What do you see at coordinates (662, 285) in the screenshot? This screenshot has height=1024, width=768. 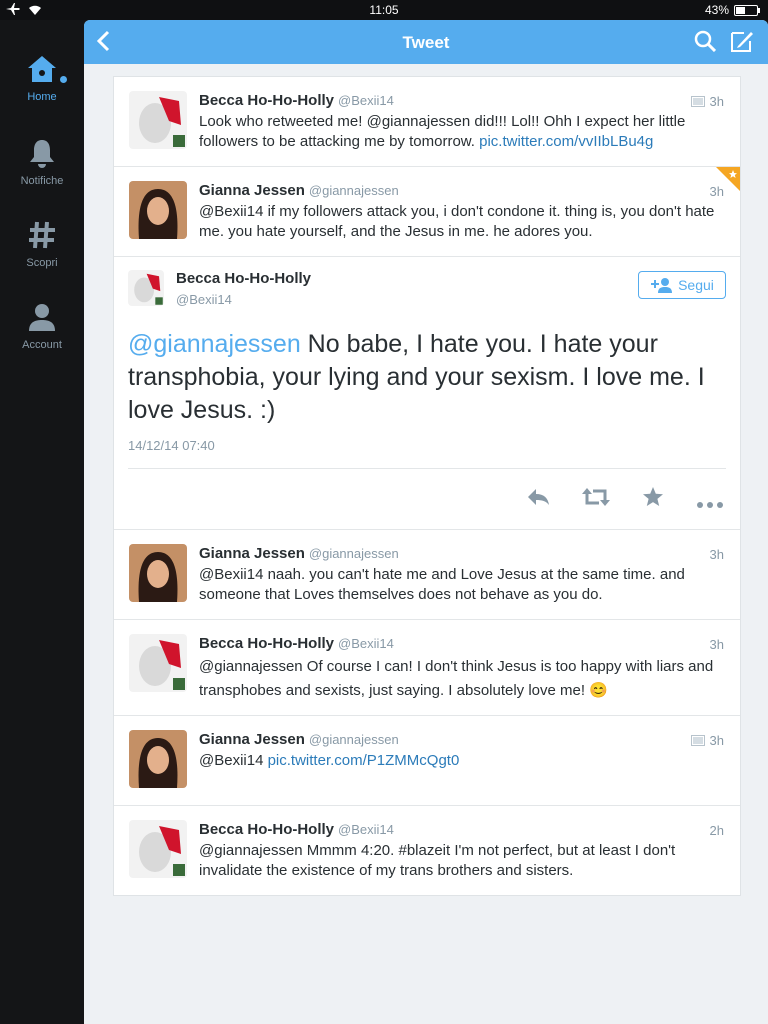 I see `add-user-icon` at bounding box center [662, 285].